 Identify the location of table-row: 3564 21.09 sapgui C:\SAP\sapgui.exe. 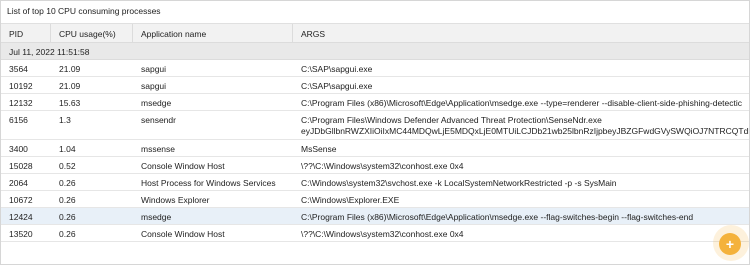
(375, 68).